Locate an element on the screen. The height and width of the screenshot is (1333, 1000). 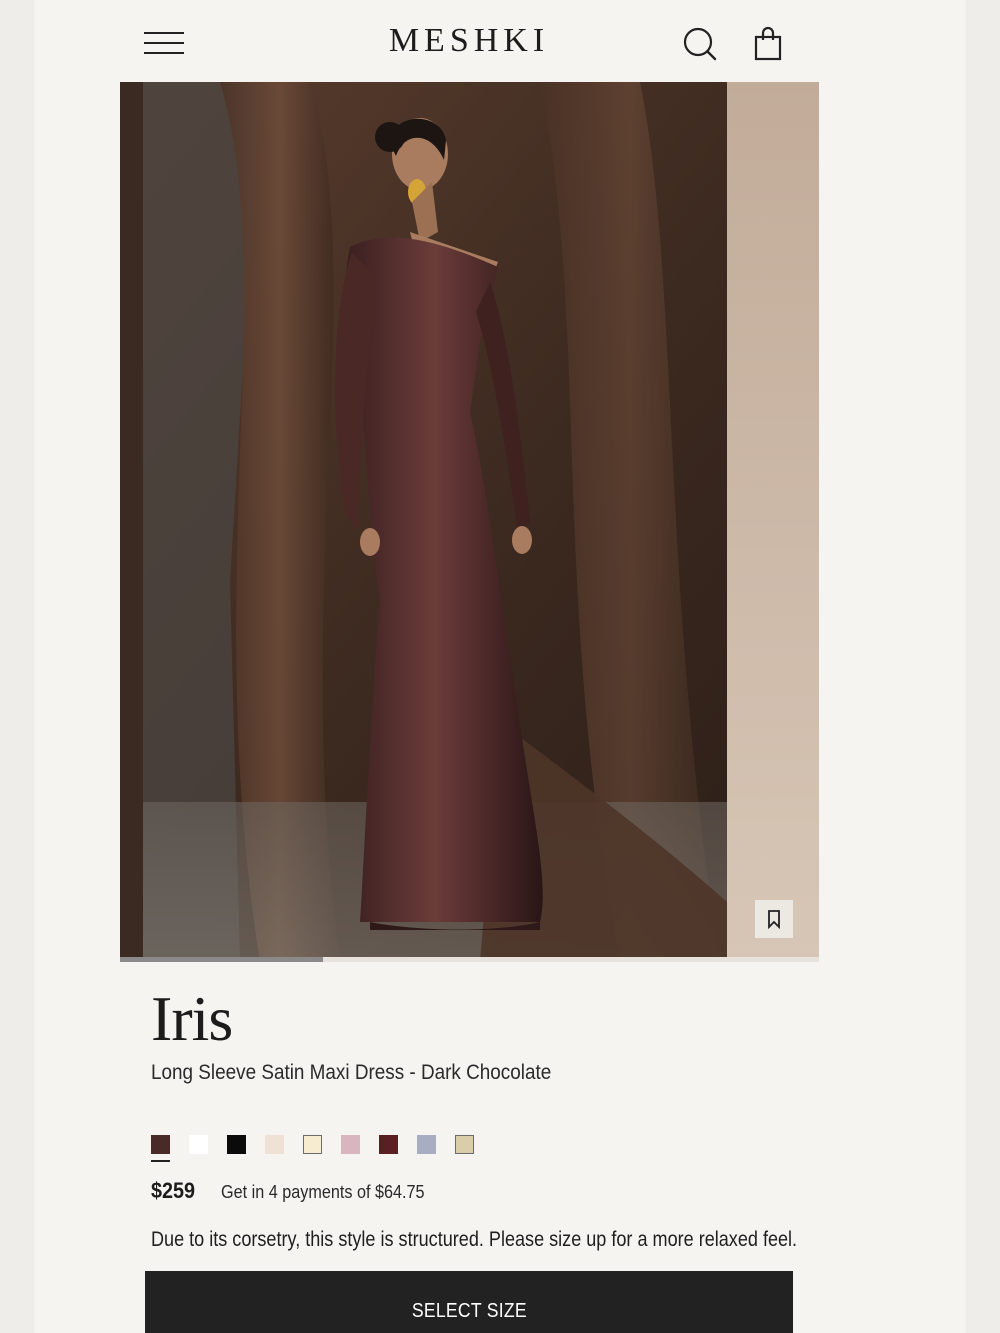
shopping-bag-icon is located at coordinates (768, 44).